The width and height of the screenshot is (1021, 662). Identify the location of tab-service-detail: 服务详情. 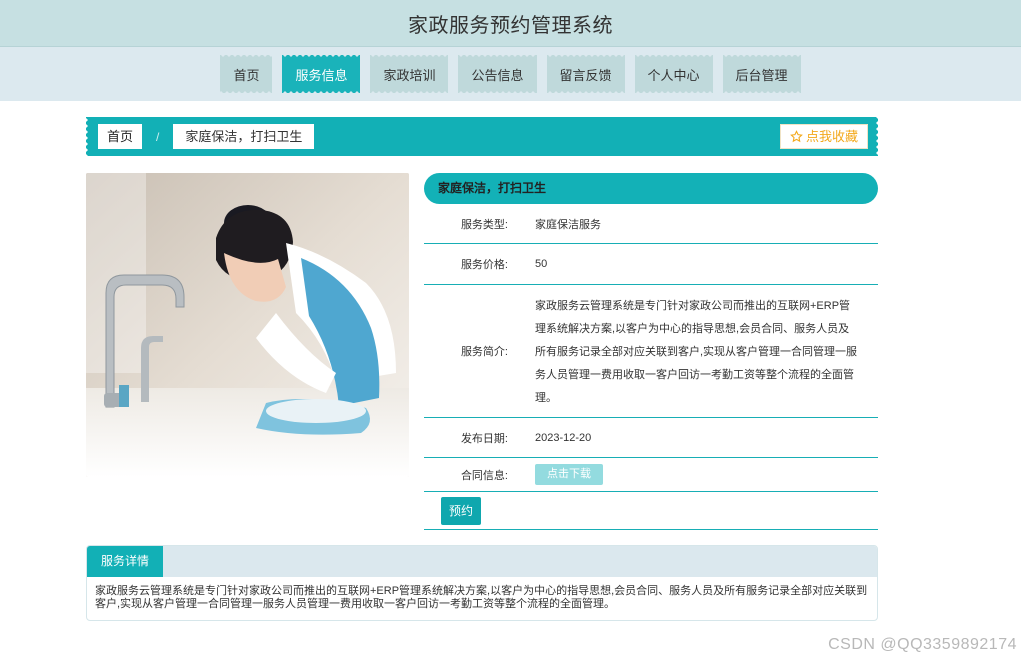
(125, 561).